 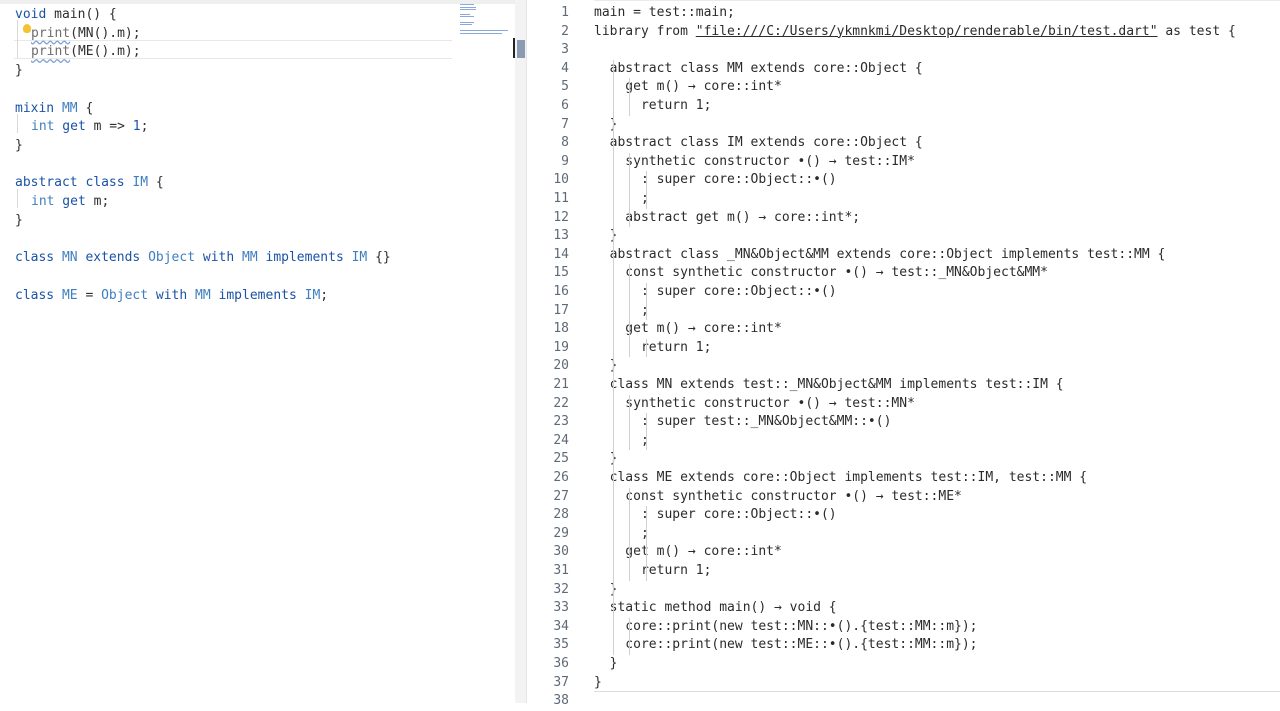 What do you see at coordinates (561, 366) in the screenshot?
I see `line-number: 20` at bounding box center [561, 366].